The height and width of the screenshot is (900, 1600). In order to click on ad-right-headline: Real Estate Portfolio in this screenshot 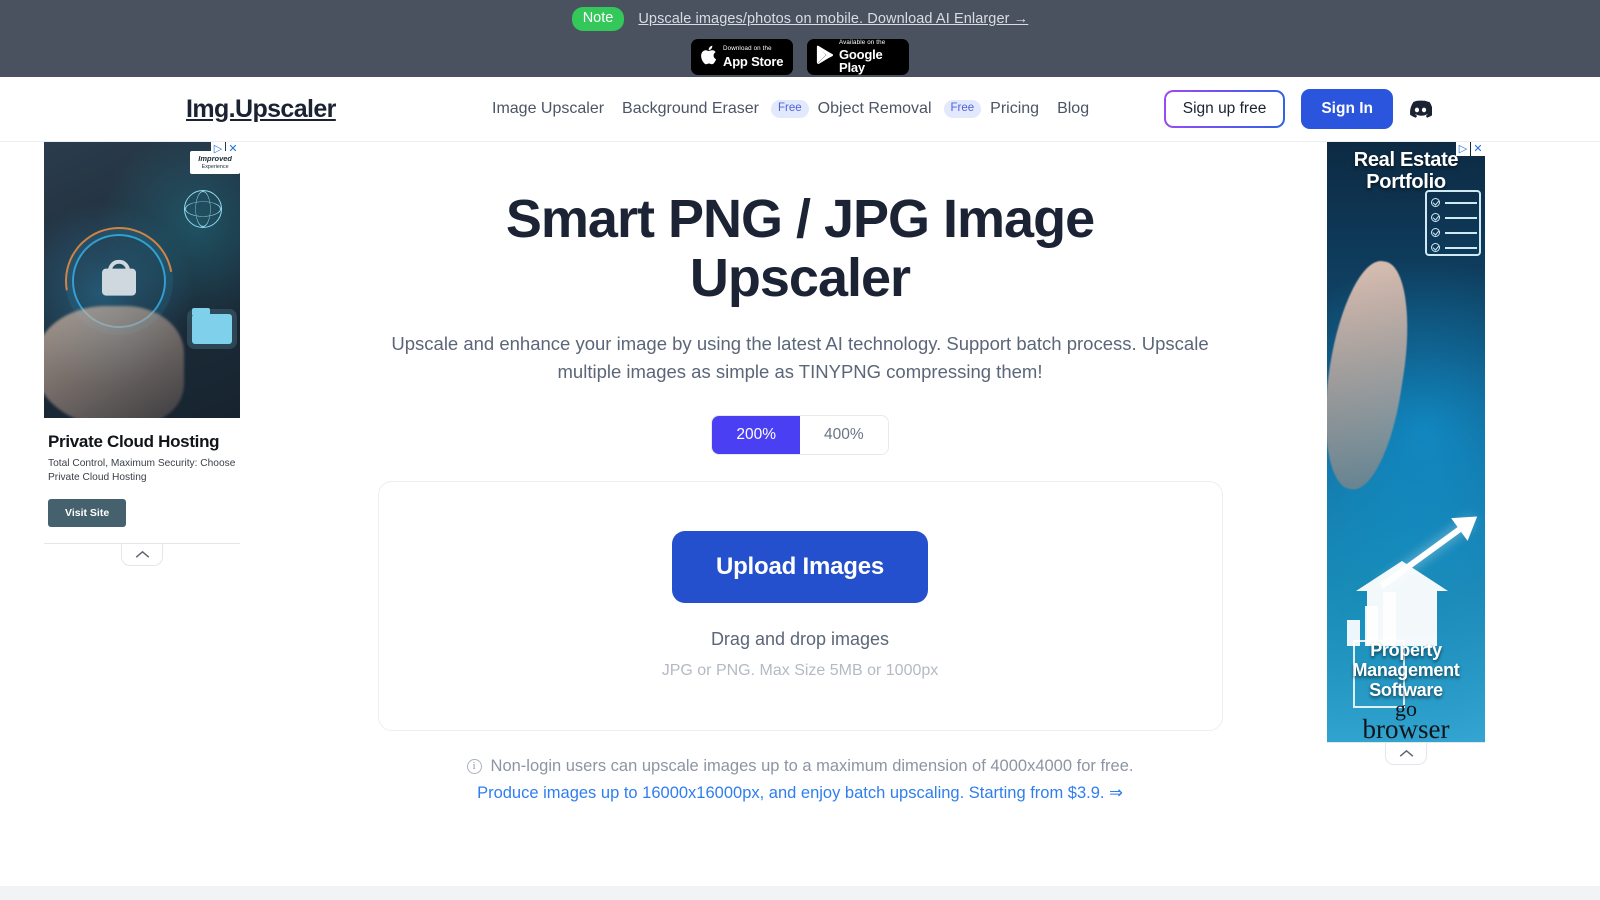, I will do `click(1406, 171)`.